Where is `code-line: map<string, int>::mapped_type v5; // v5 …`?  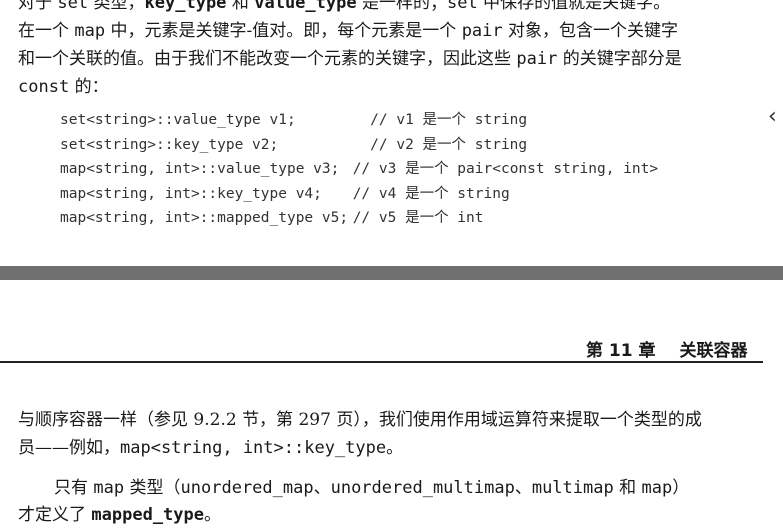 code-line: map<string, int>::mapped_type v5; // v5 … is located at coordinates (272, 218).